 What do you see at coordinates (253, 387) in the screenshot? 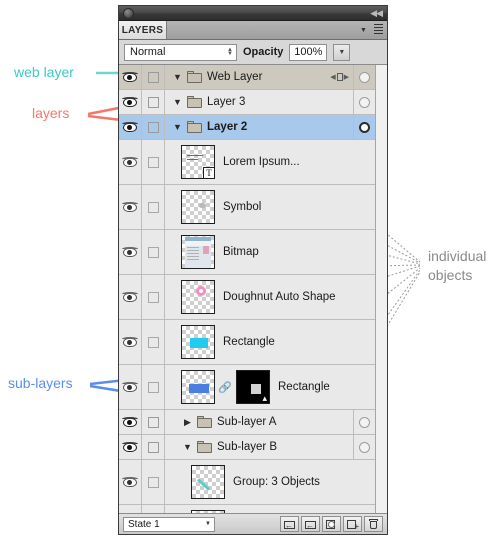
I see `mask-thumbnail: ▴` at bounding box center [253, 387].